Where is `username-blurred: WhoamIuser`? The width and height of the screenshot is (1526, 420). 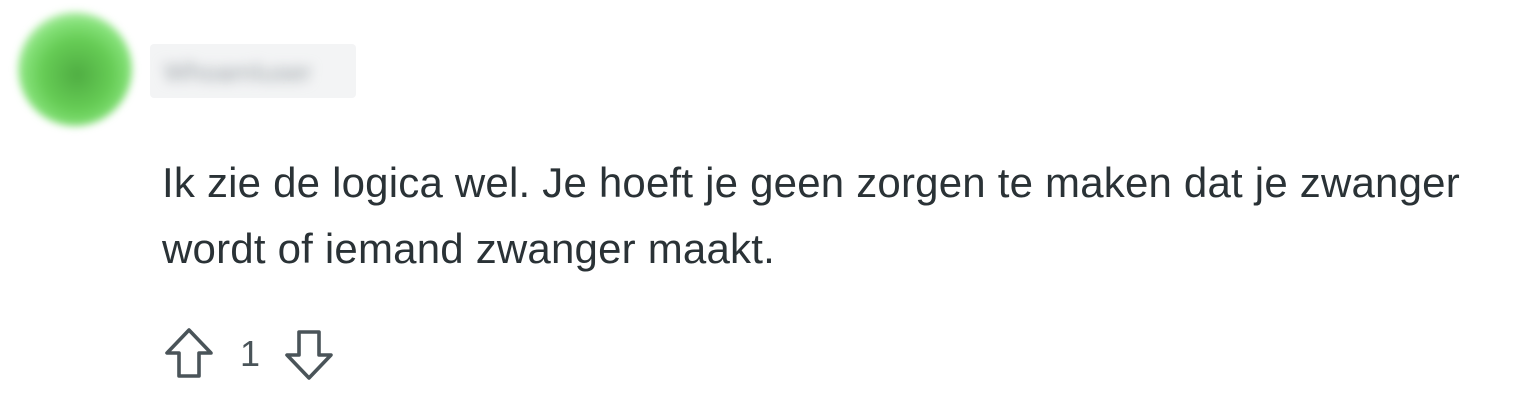
username-blurred: WhoamIuser is located at coordinates (253, 71).